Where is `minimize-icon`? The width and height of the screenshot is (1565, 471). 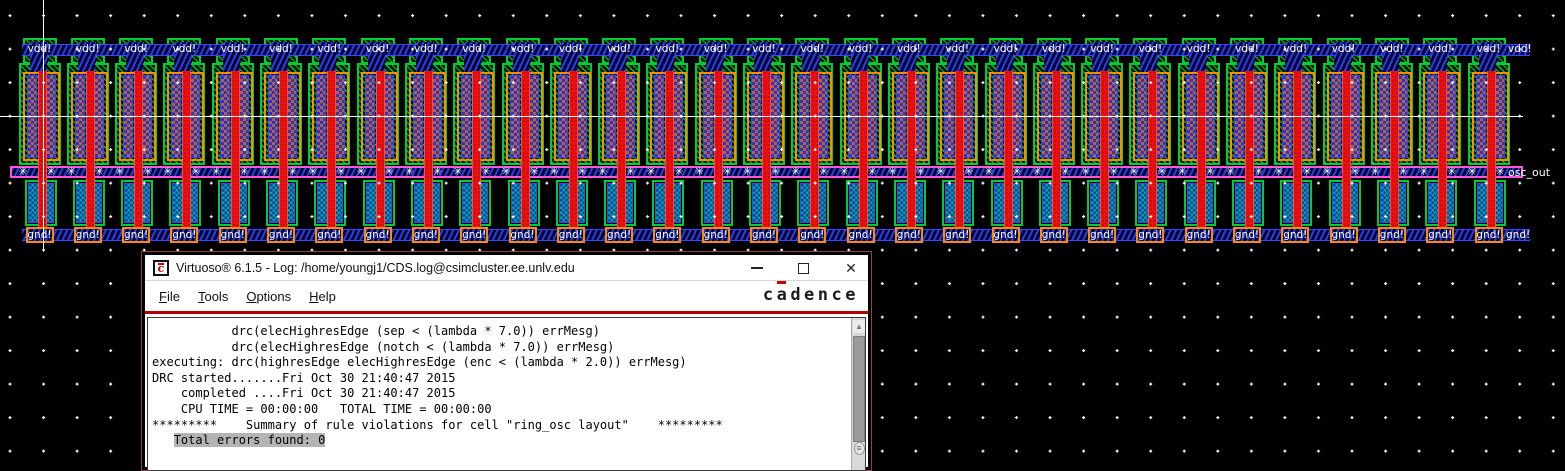
minimize-icon is located at coordinates (757, 268).